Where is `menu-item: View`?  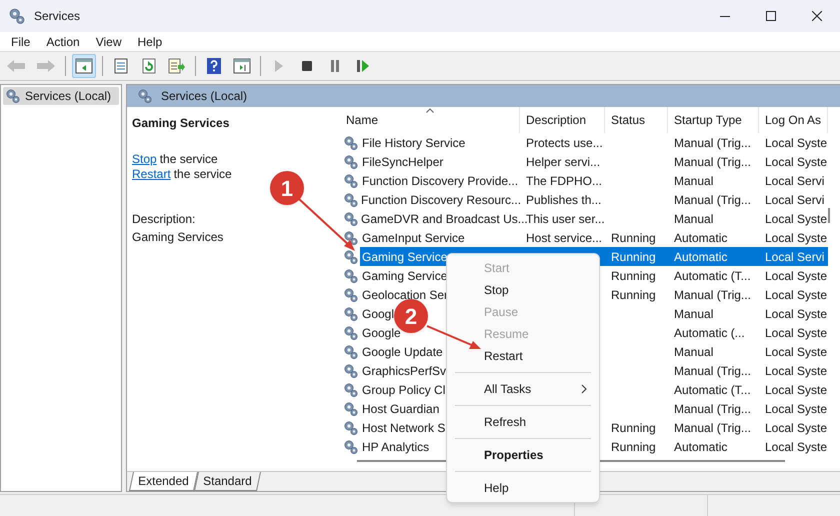 menu-item: View is located at coordinates (109, 41).